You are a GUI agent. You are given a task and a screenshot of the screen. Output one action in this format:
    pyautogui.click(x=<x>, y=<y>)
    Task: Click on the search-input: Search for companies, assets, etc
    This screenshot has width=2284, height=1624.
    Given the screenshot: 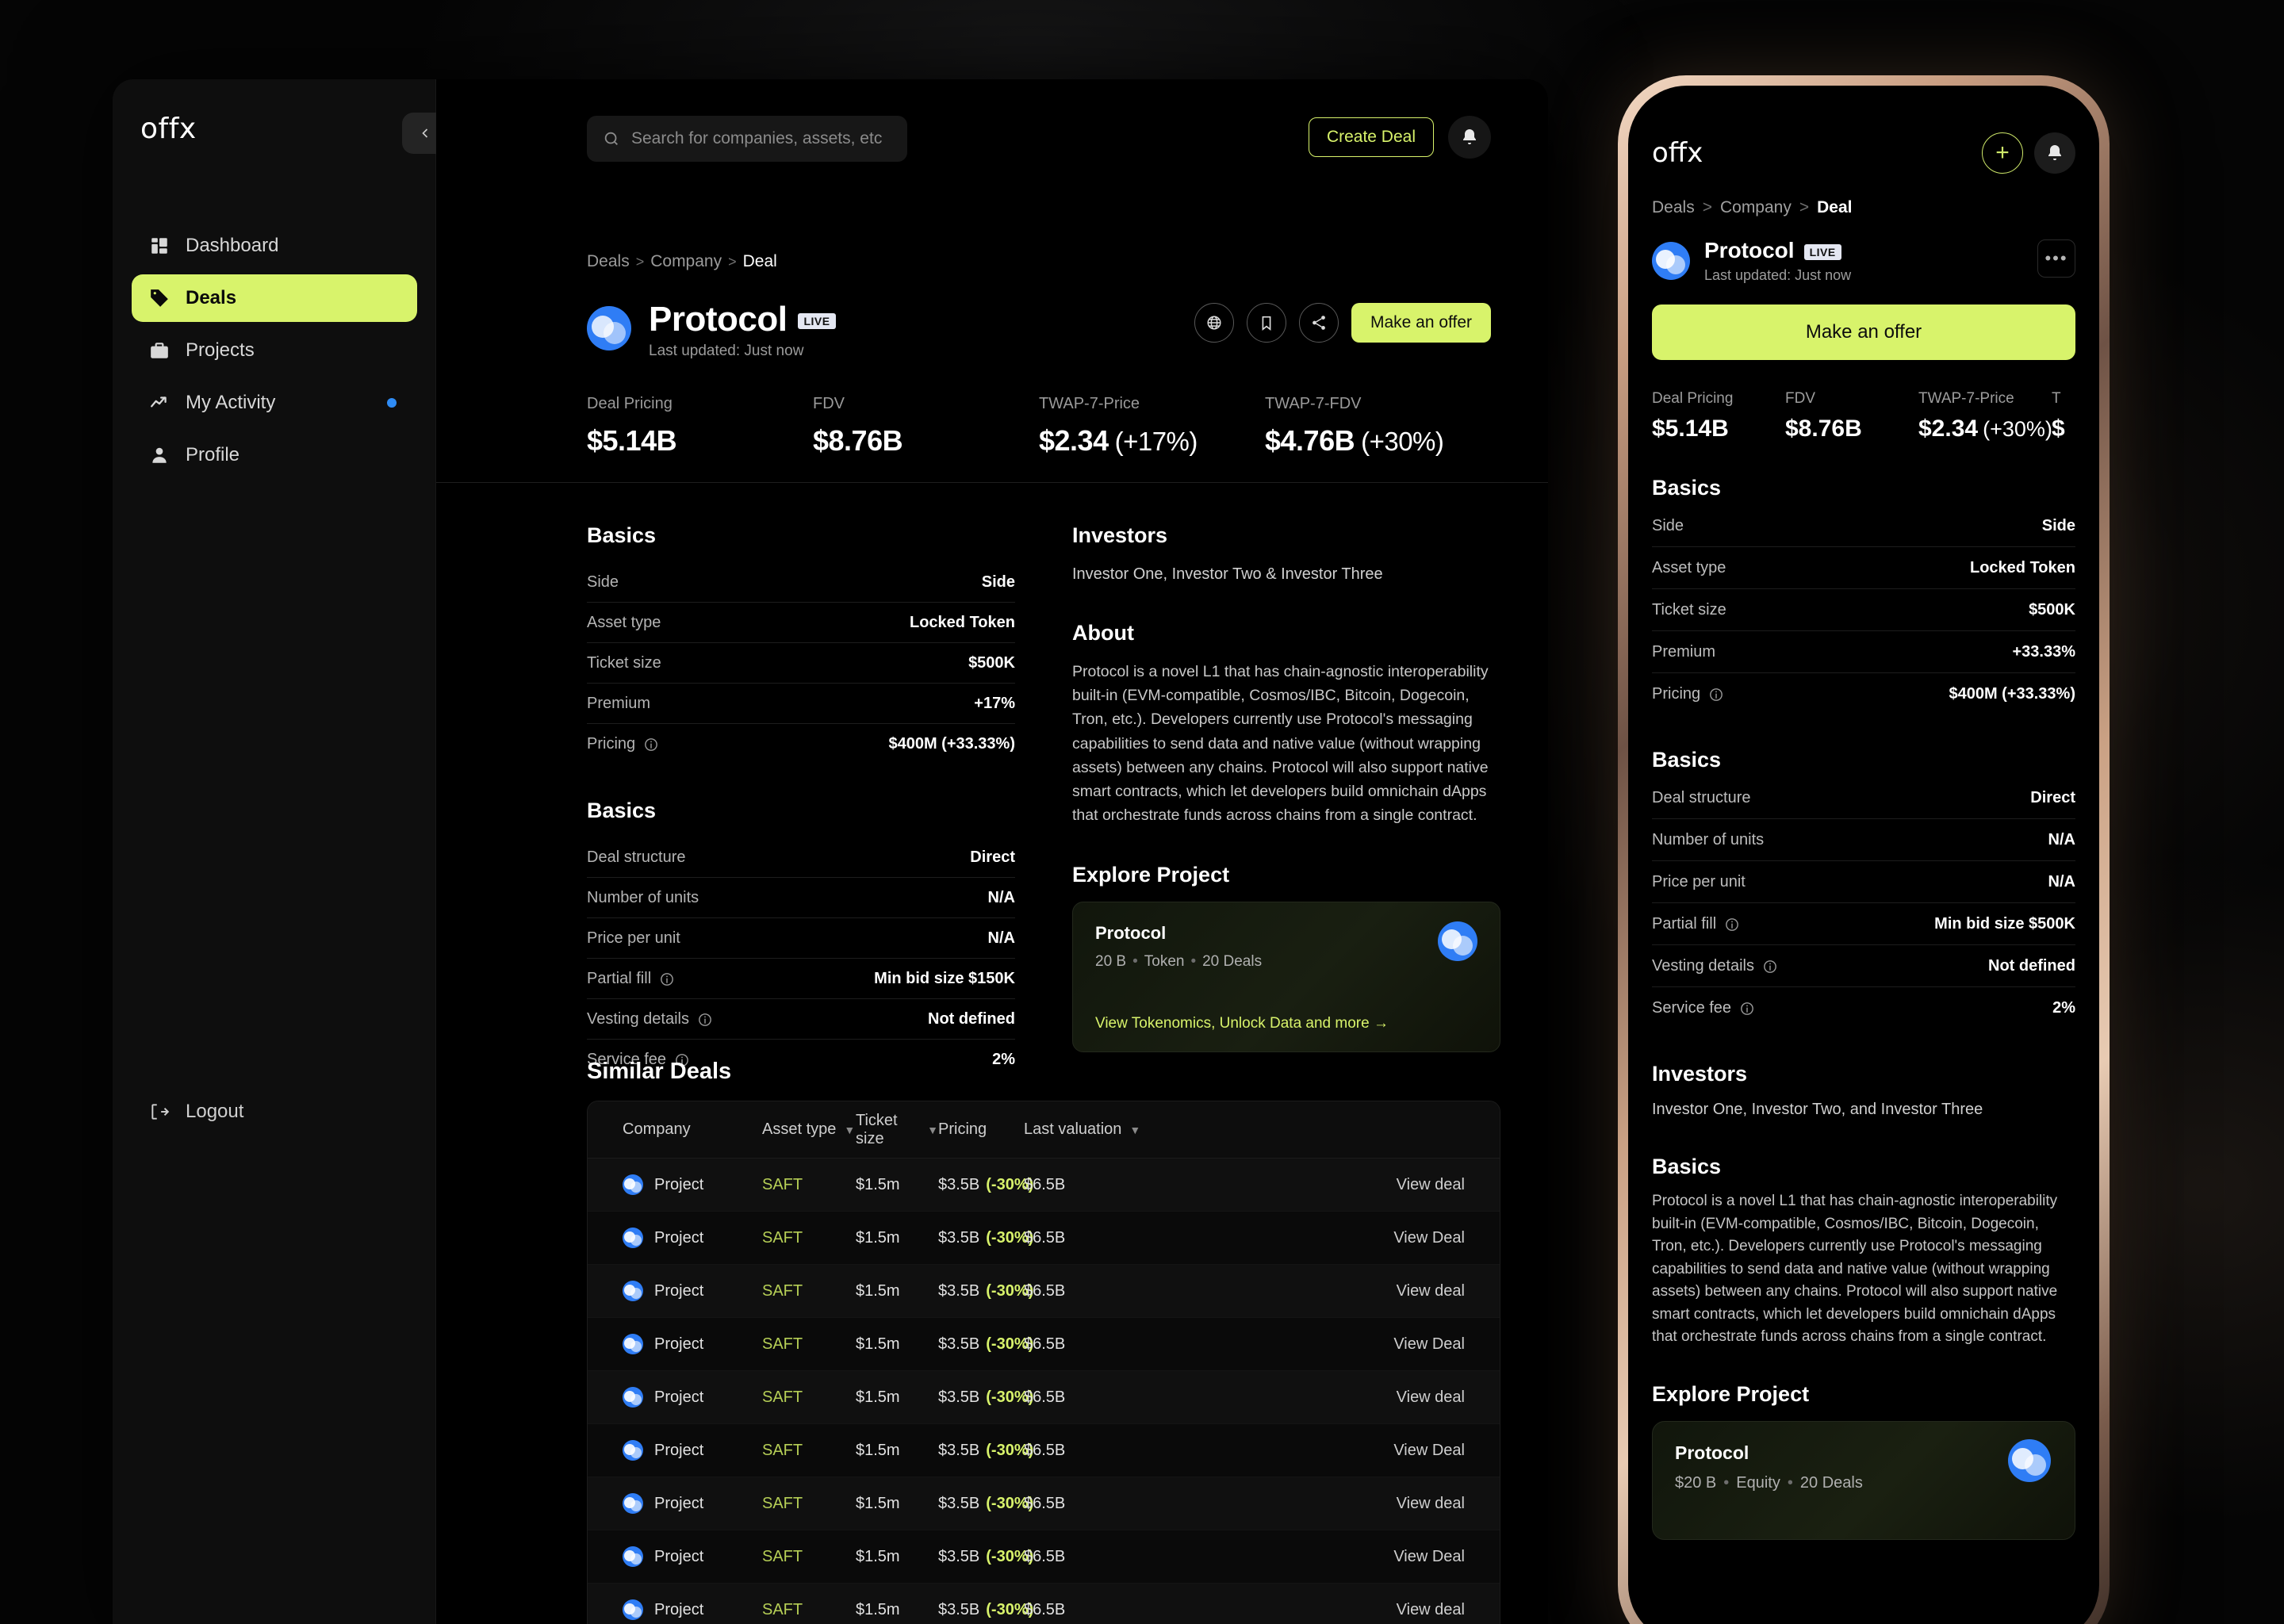 What is the action you would take?
    pyautogui.click(x=747, y=139)
    